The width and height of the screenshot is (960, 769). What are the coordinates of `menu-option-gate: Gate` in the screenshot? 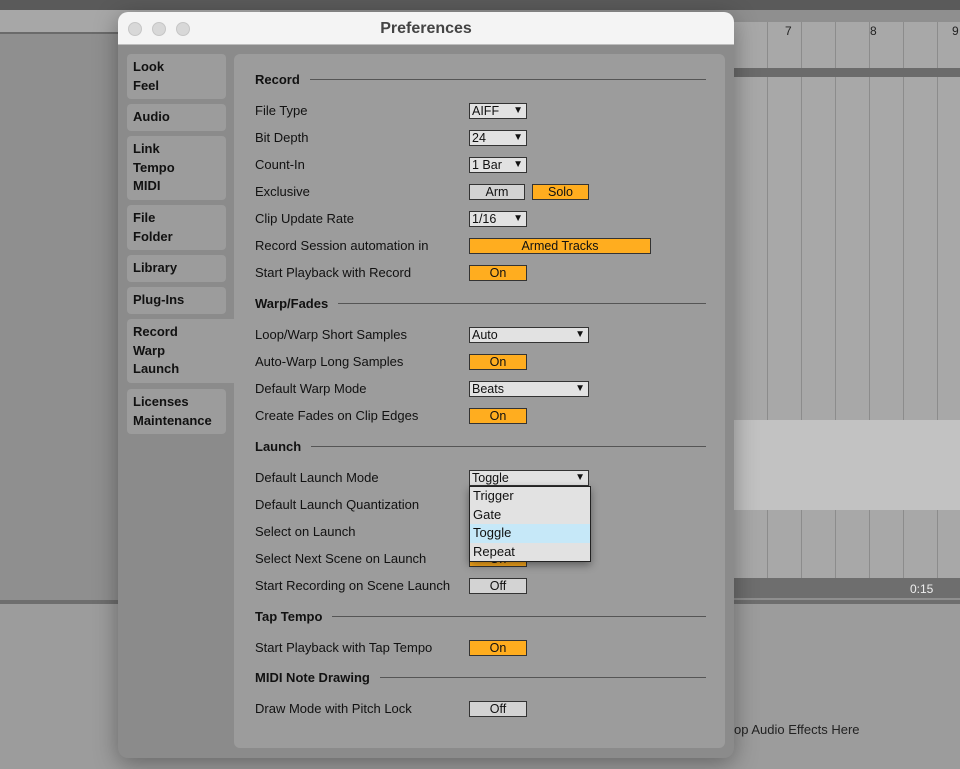 It's located at (530, 515).